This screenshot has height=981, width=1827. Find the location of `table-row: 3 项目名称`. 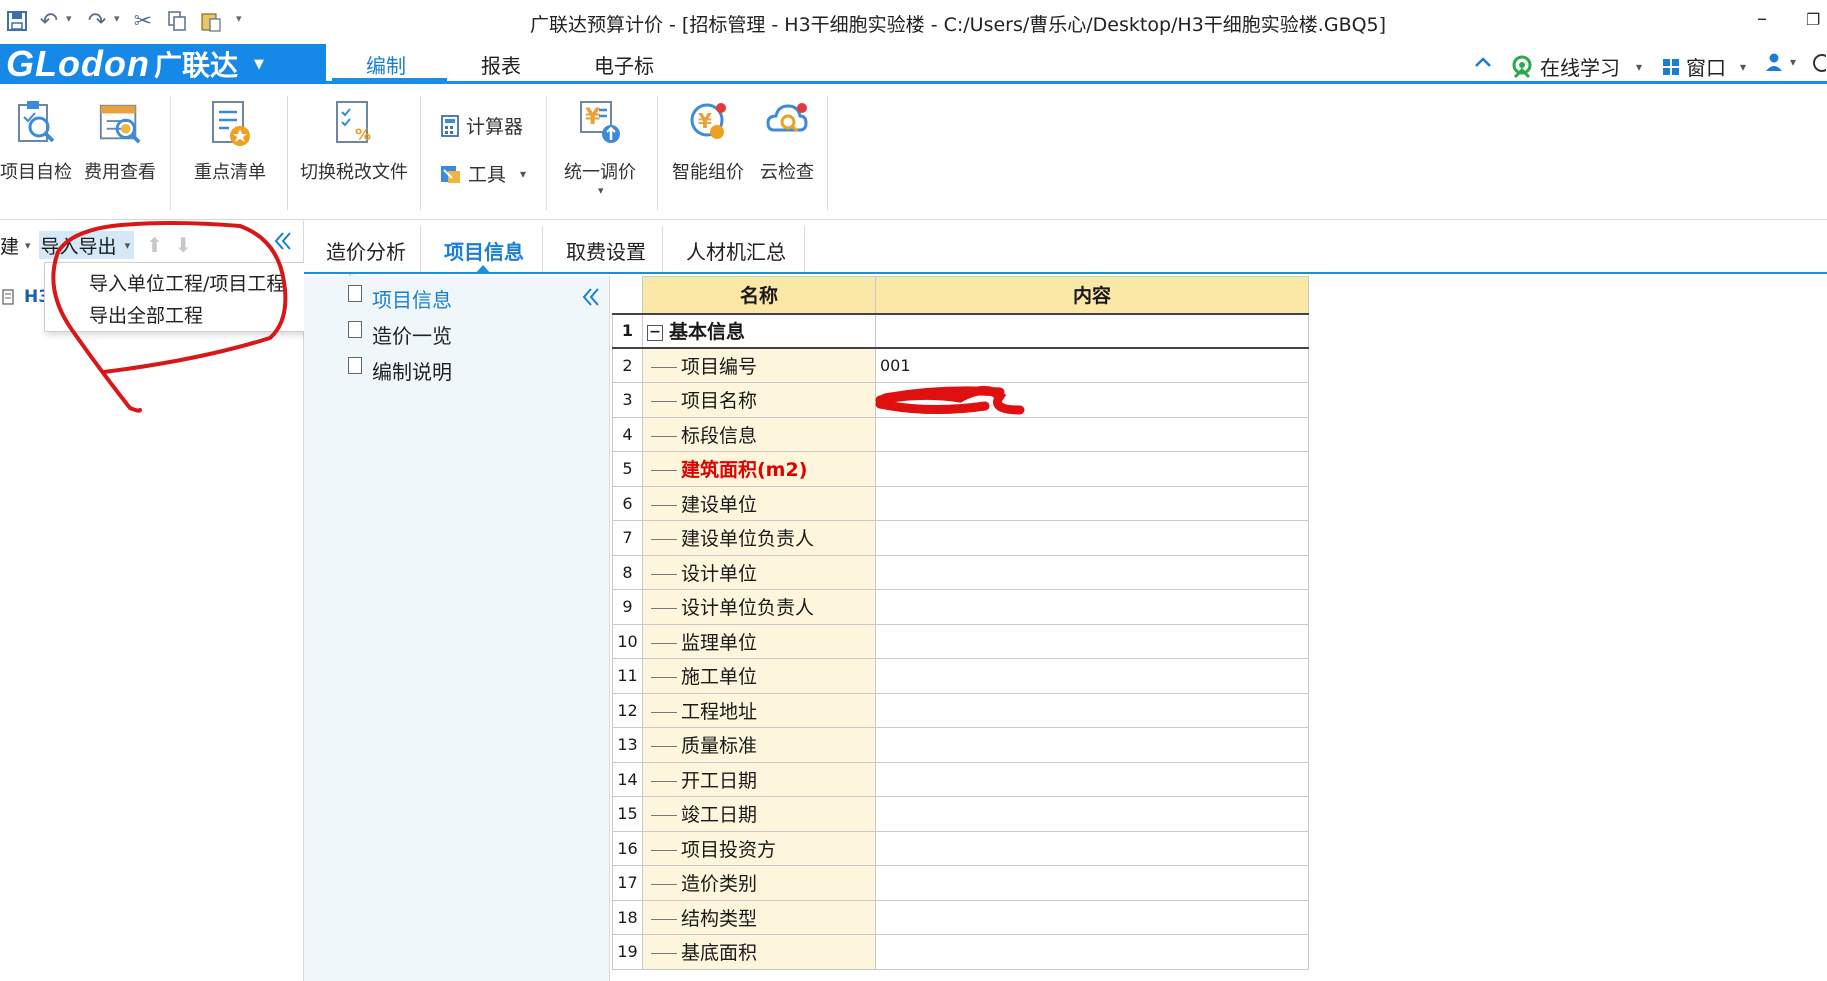

table-row: 3 项目名称 is located at coordinates (960, 400).